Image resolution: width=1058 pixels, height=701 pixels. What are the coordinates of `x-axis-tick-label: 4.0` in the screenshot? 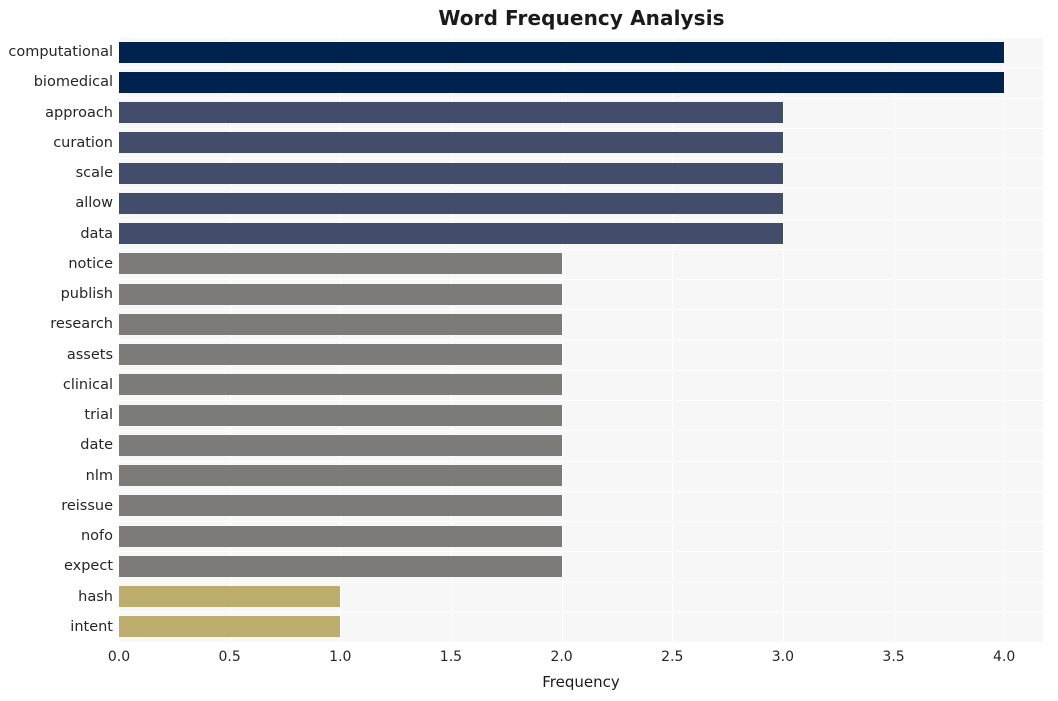 It's located at (1004, 657).